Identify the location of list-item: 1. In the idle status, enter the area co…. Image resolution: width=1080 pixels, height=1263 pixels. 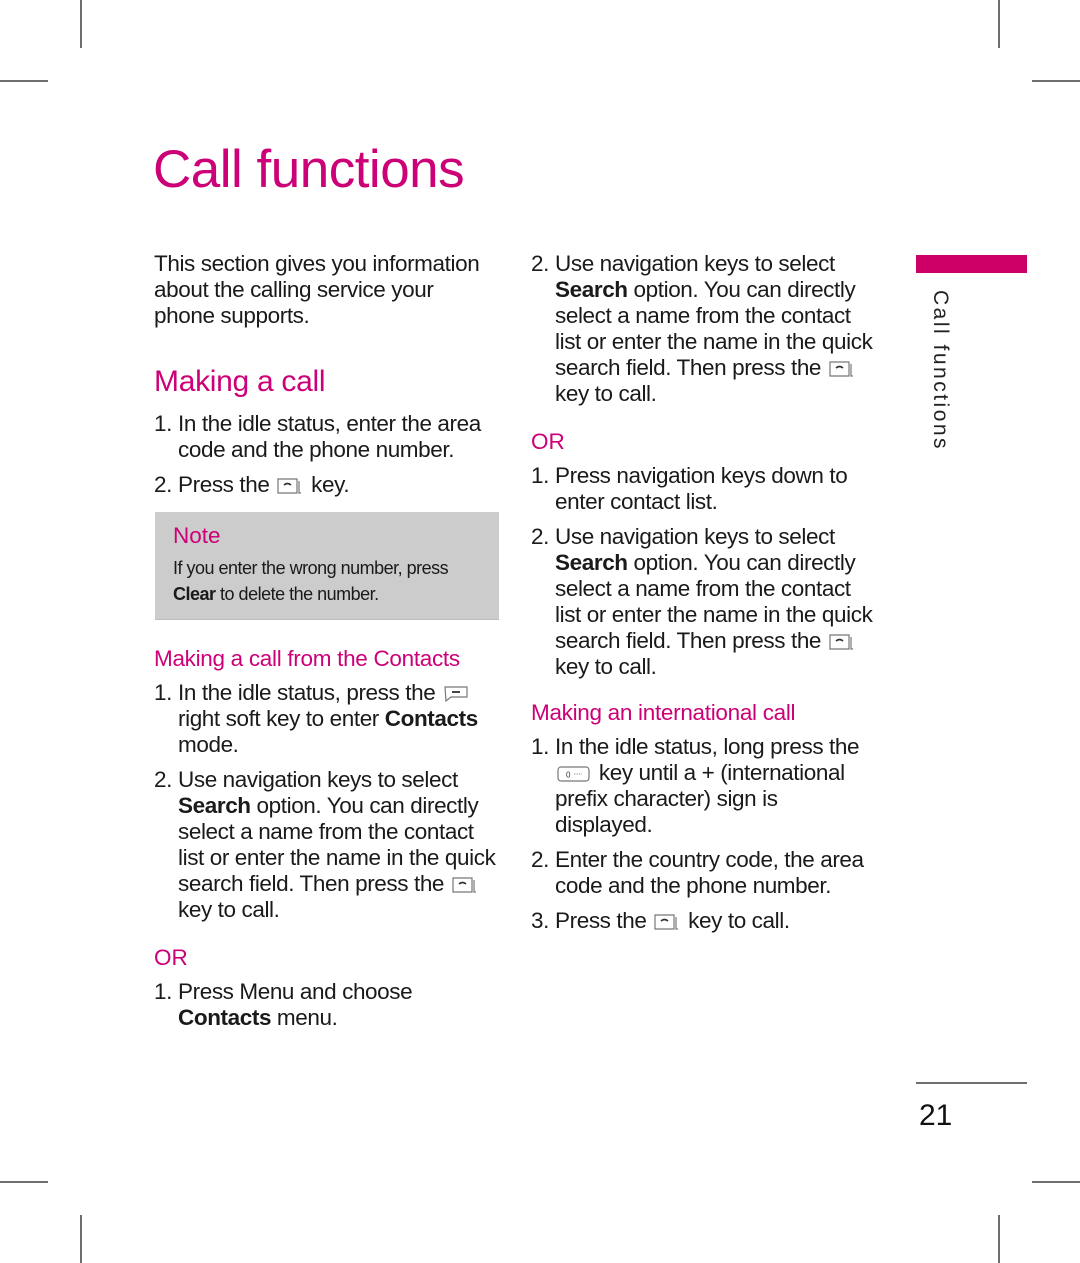
(326, 437).